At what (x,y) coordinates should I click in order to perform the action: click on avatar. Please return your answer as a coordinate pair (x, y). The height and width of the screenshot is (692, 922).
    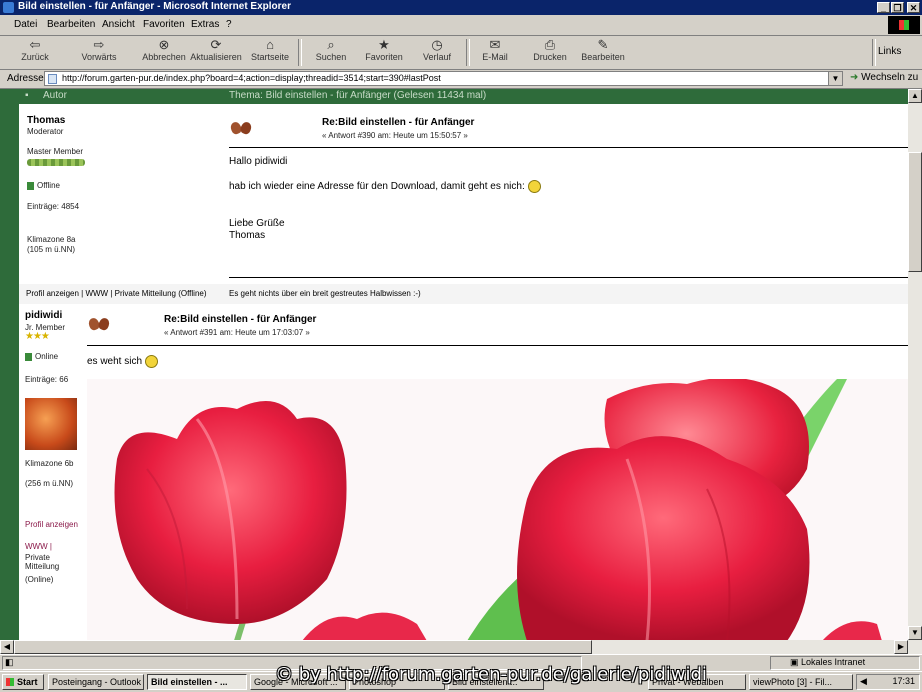
    Looking at the image, I should click on (51, 424).